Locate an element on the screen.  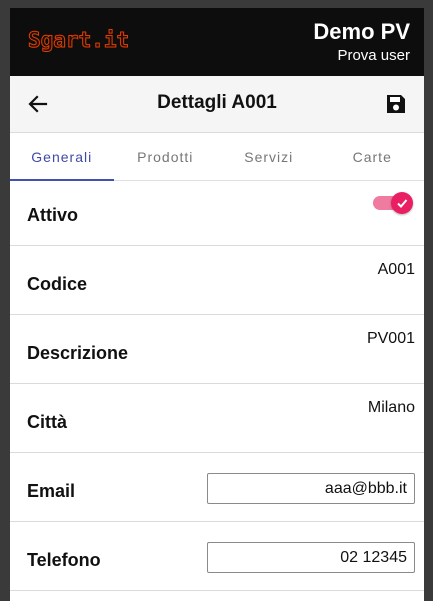
field-label-citta: Città is located at coordinates (47, 422).